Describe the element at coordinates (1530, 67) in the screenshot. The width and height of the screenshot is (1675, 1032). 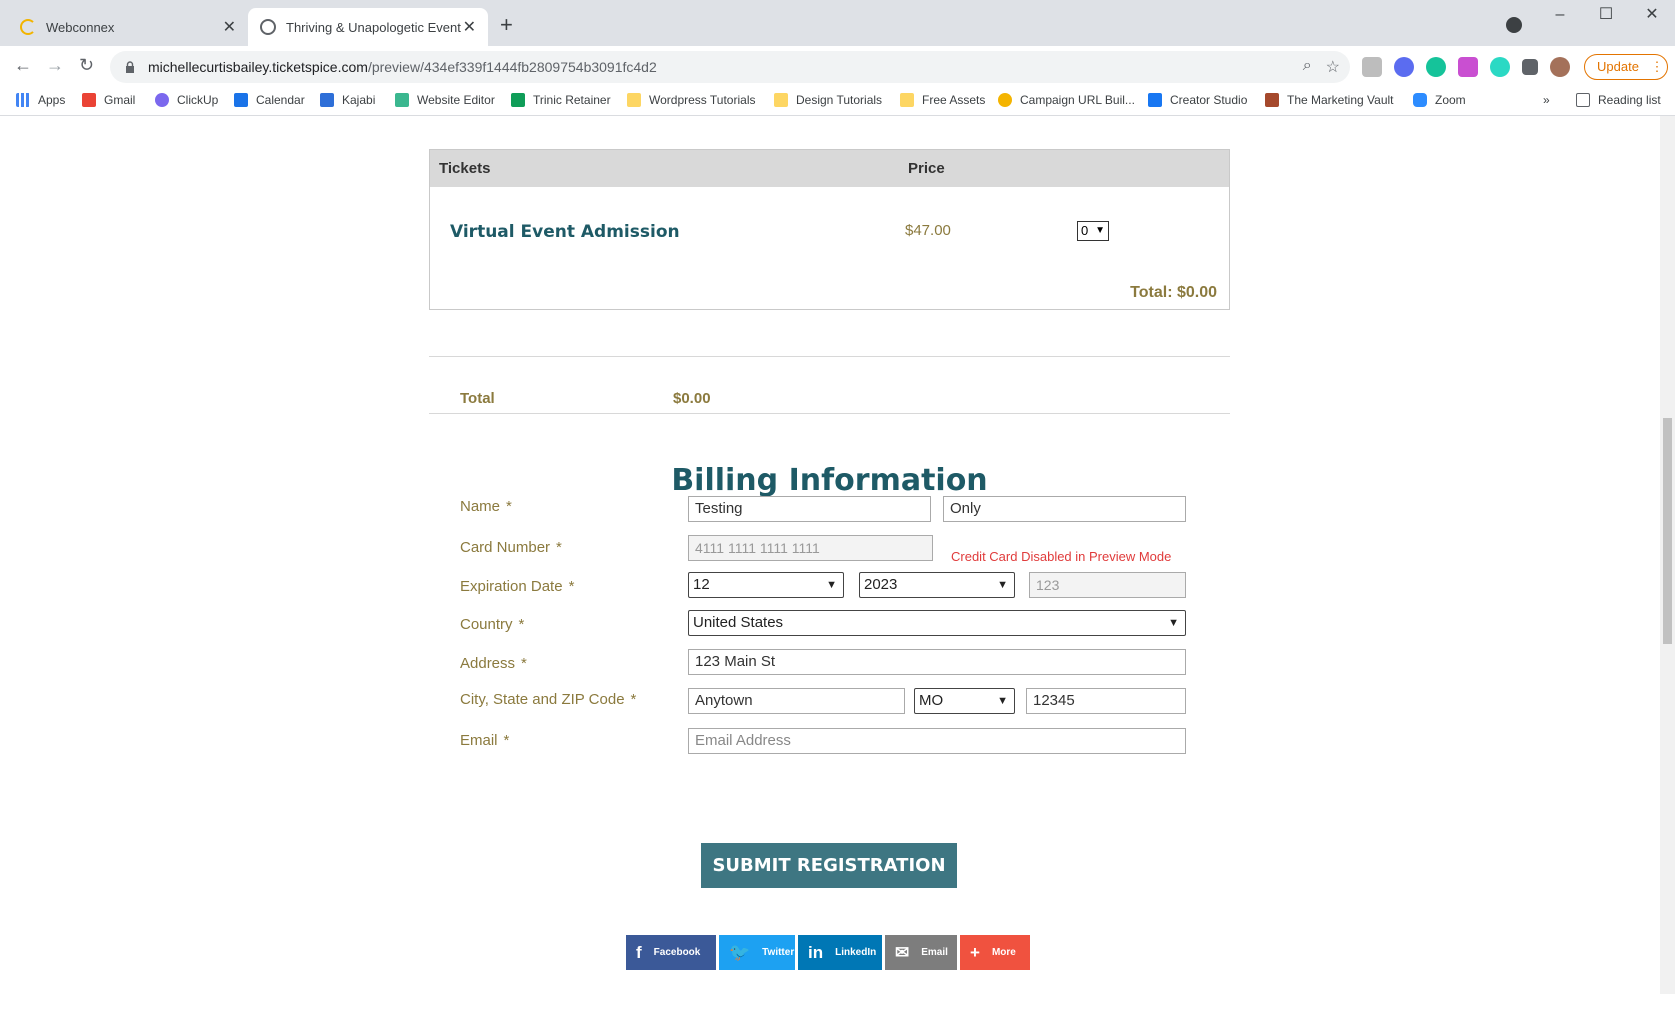
I see `puzzle-icon` at that location.